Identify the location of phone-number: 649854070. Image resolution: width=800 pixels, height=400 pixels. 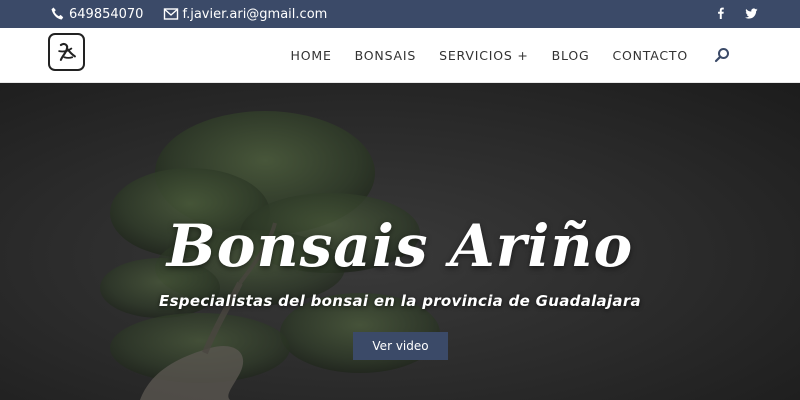
(106, 14).